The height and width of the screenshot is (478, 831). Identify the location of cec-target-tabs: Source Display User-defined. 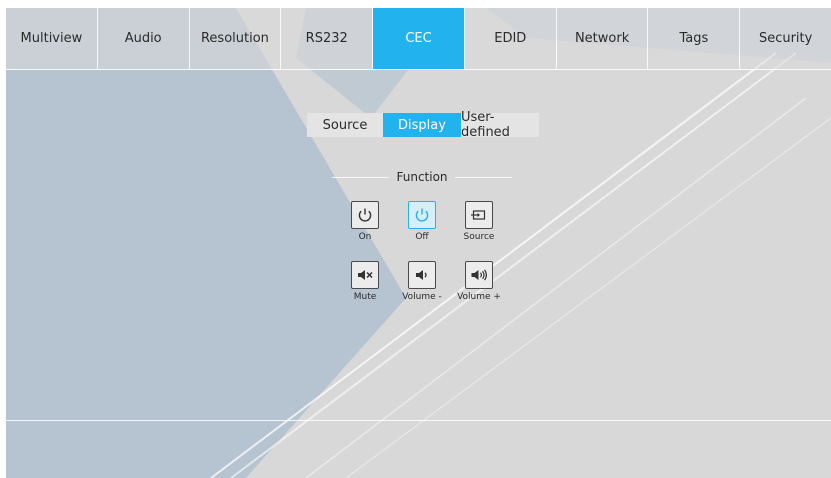
(423, 125).